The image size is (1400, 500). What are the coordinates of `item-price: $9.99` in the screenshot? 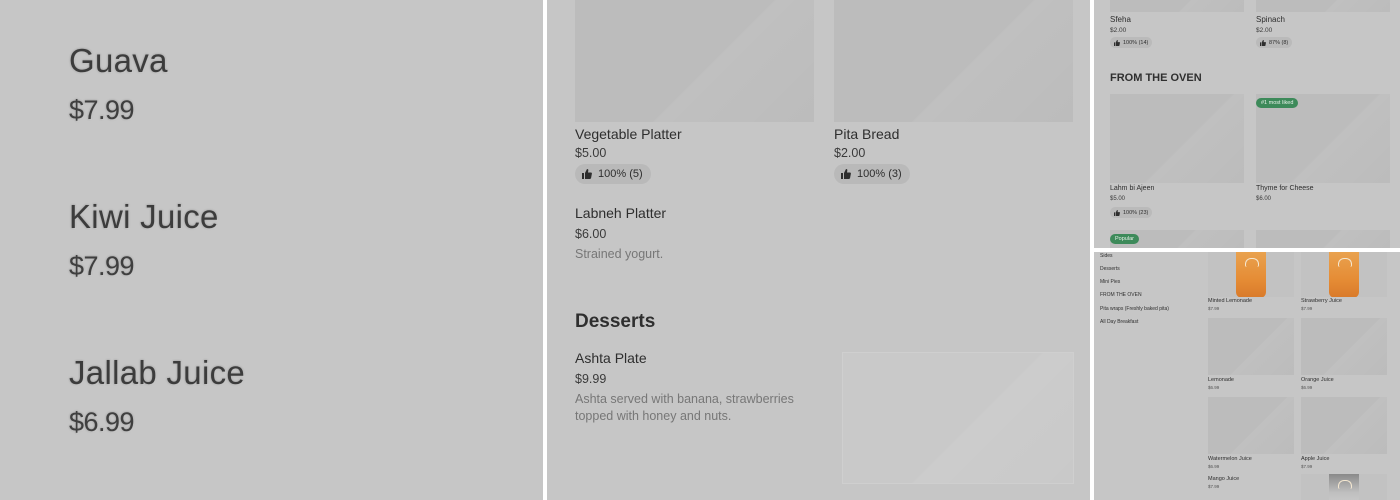 It's located at (591, 379).